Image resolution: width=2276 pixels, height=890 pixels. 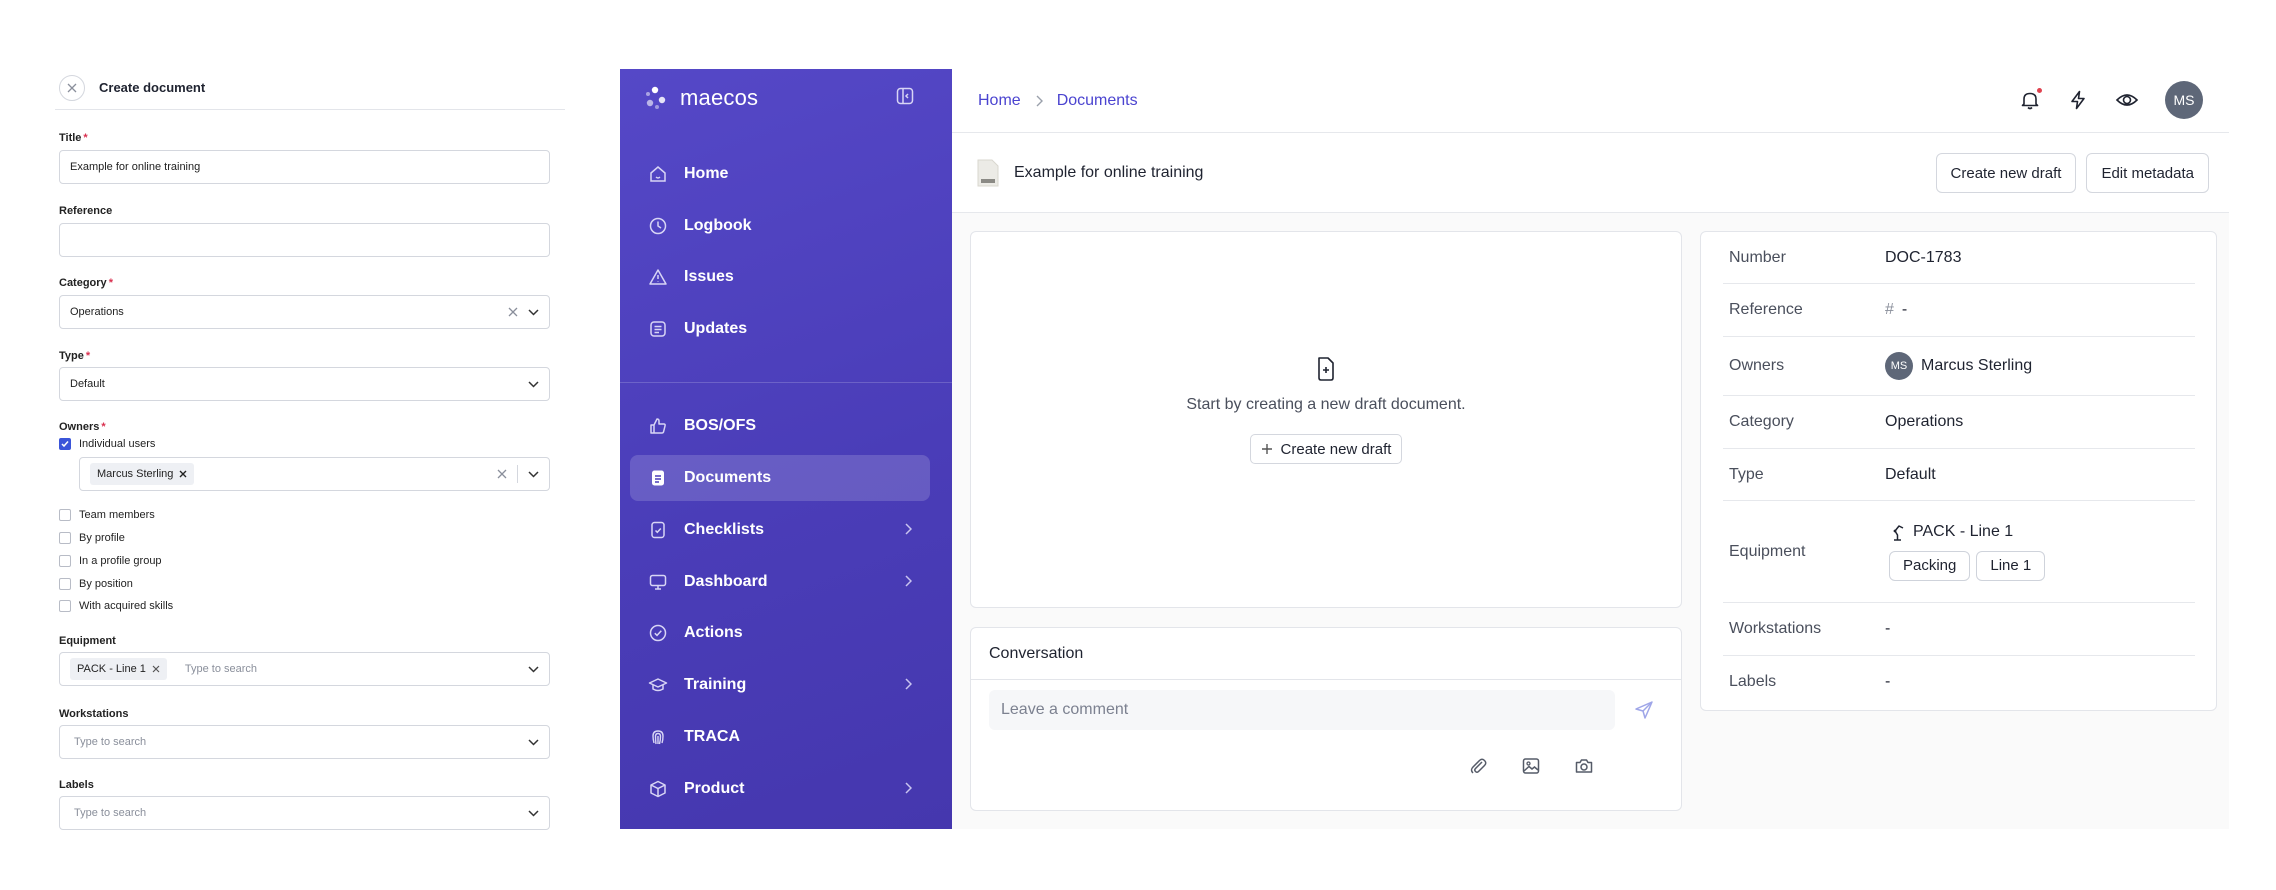 What do you see at coordinates (780, 737) in the screenshot?
I see `sidebar-item-traca: TRACA` at bounding box center [780, 737].